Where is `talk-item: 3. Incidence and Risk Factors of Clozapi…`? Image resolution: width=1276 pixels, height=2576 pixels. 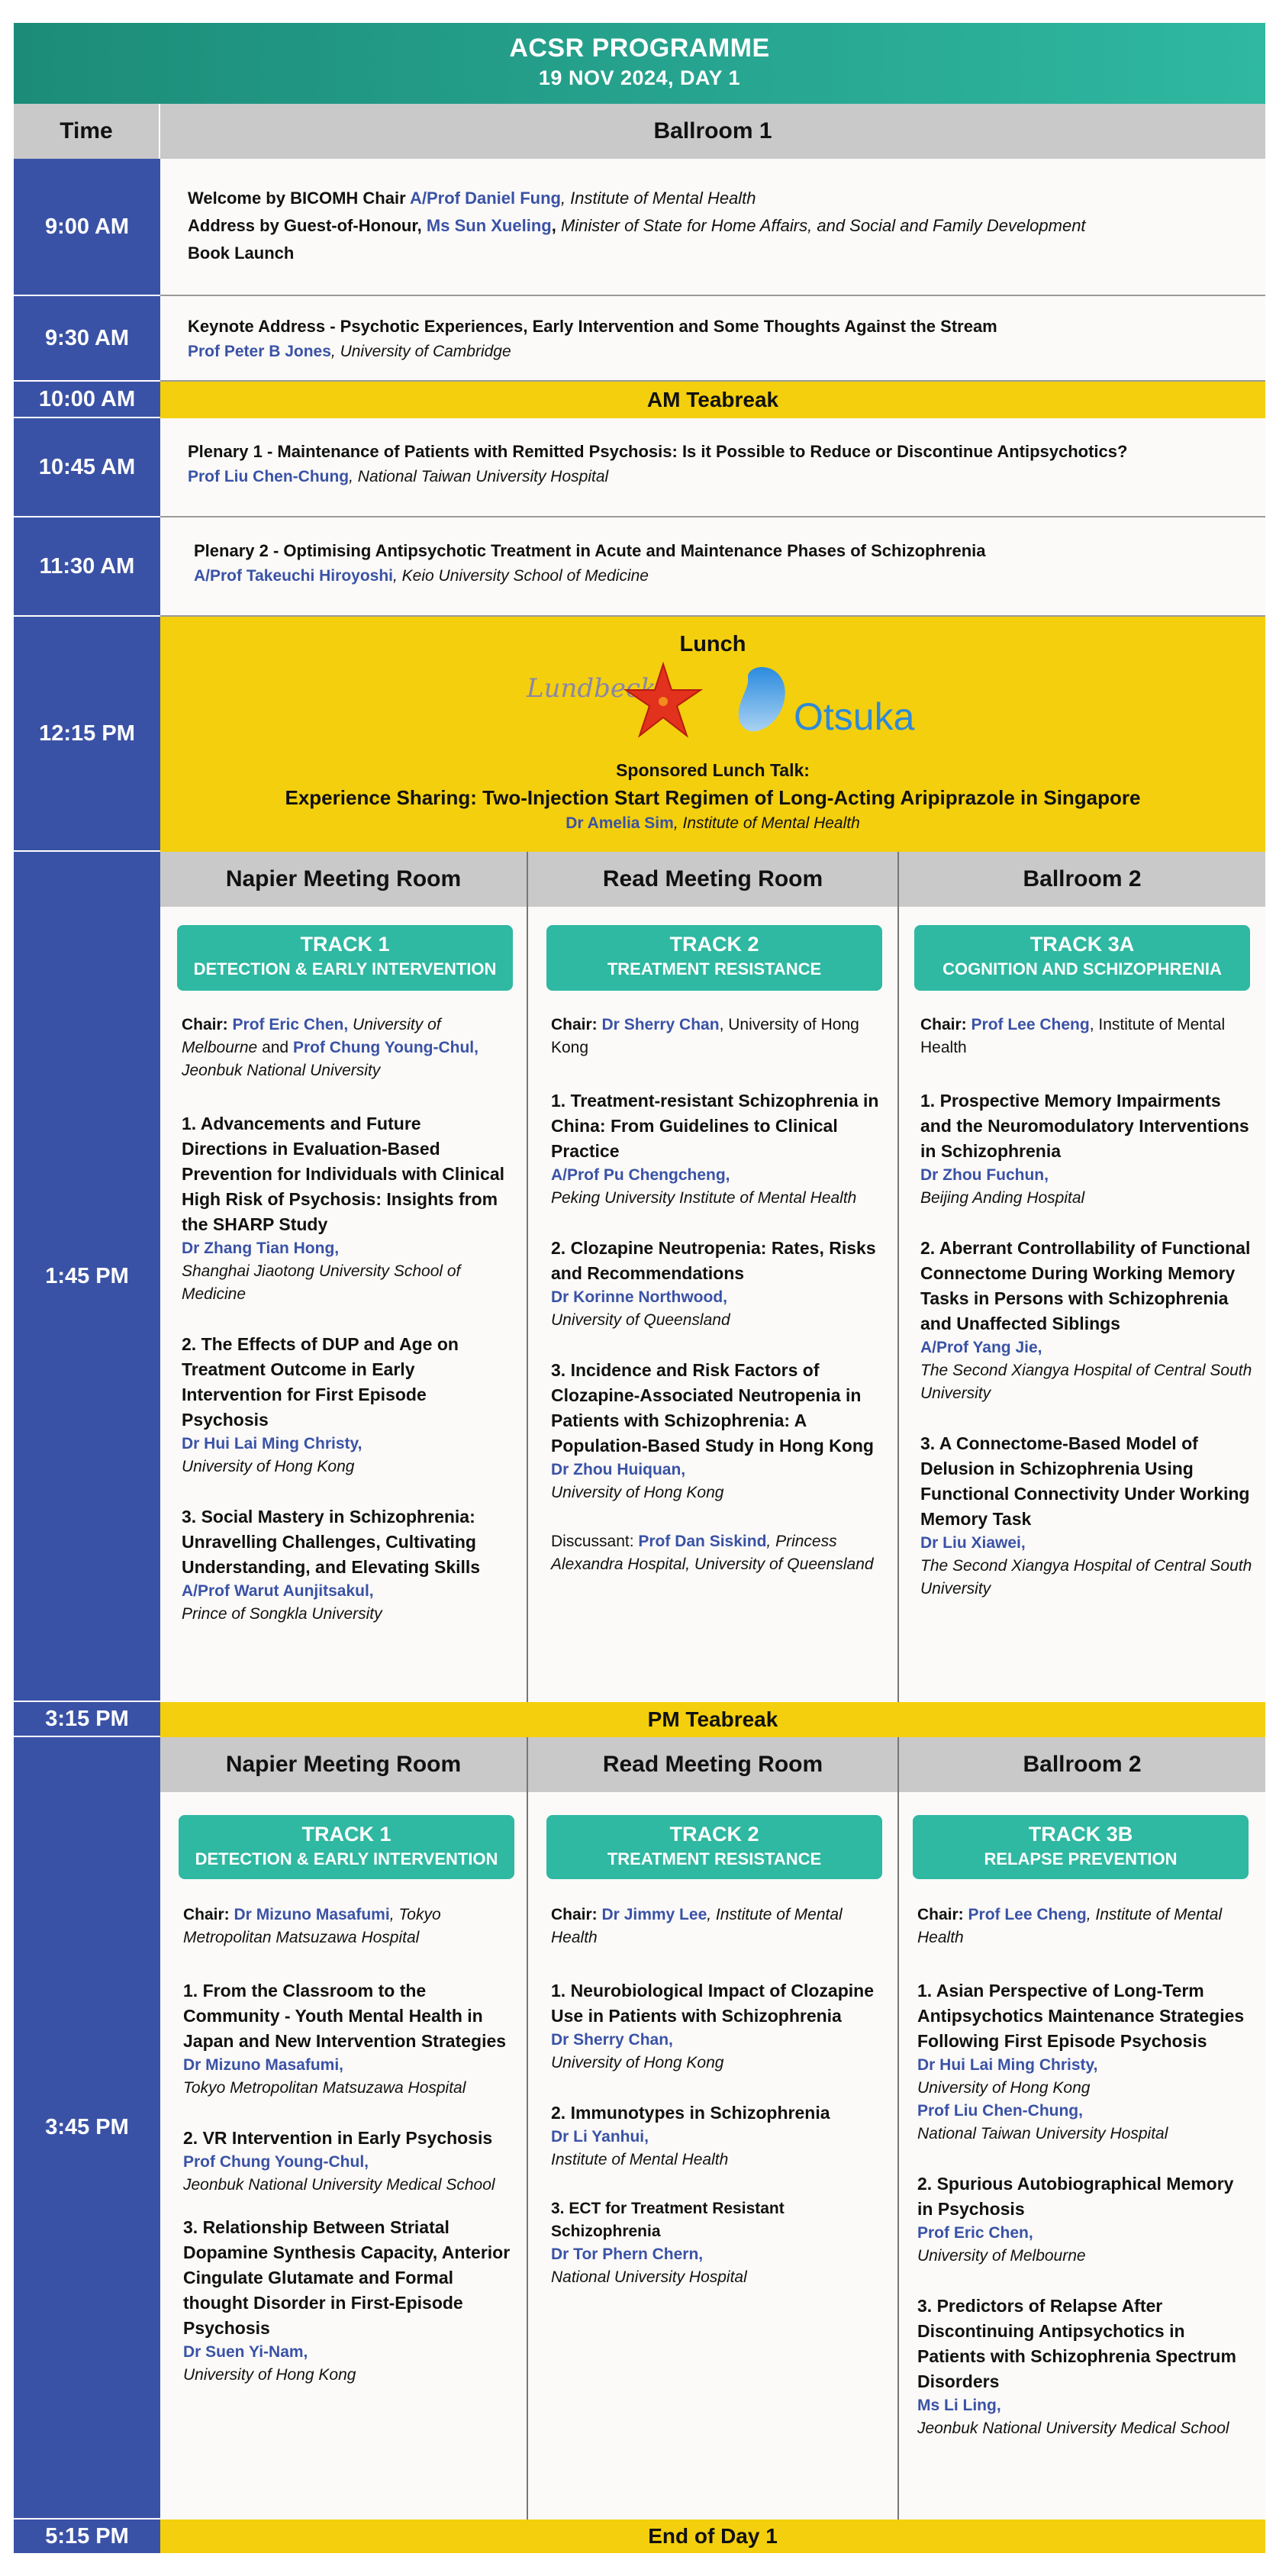 talk-item: 3. Incidence and Risk Factors of Clozapi… is located at coordinates (712, 1430).